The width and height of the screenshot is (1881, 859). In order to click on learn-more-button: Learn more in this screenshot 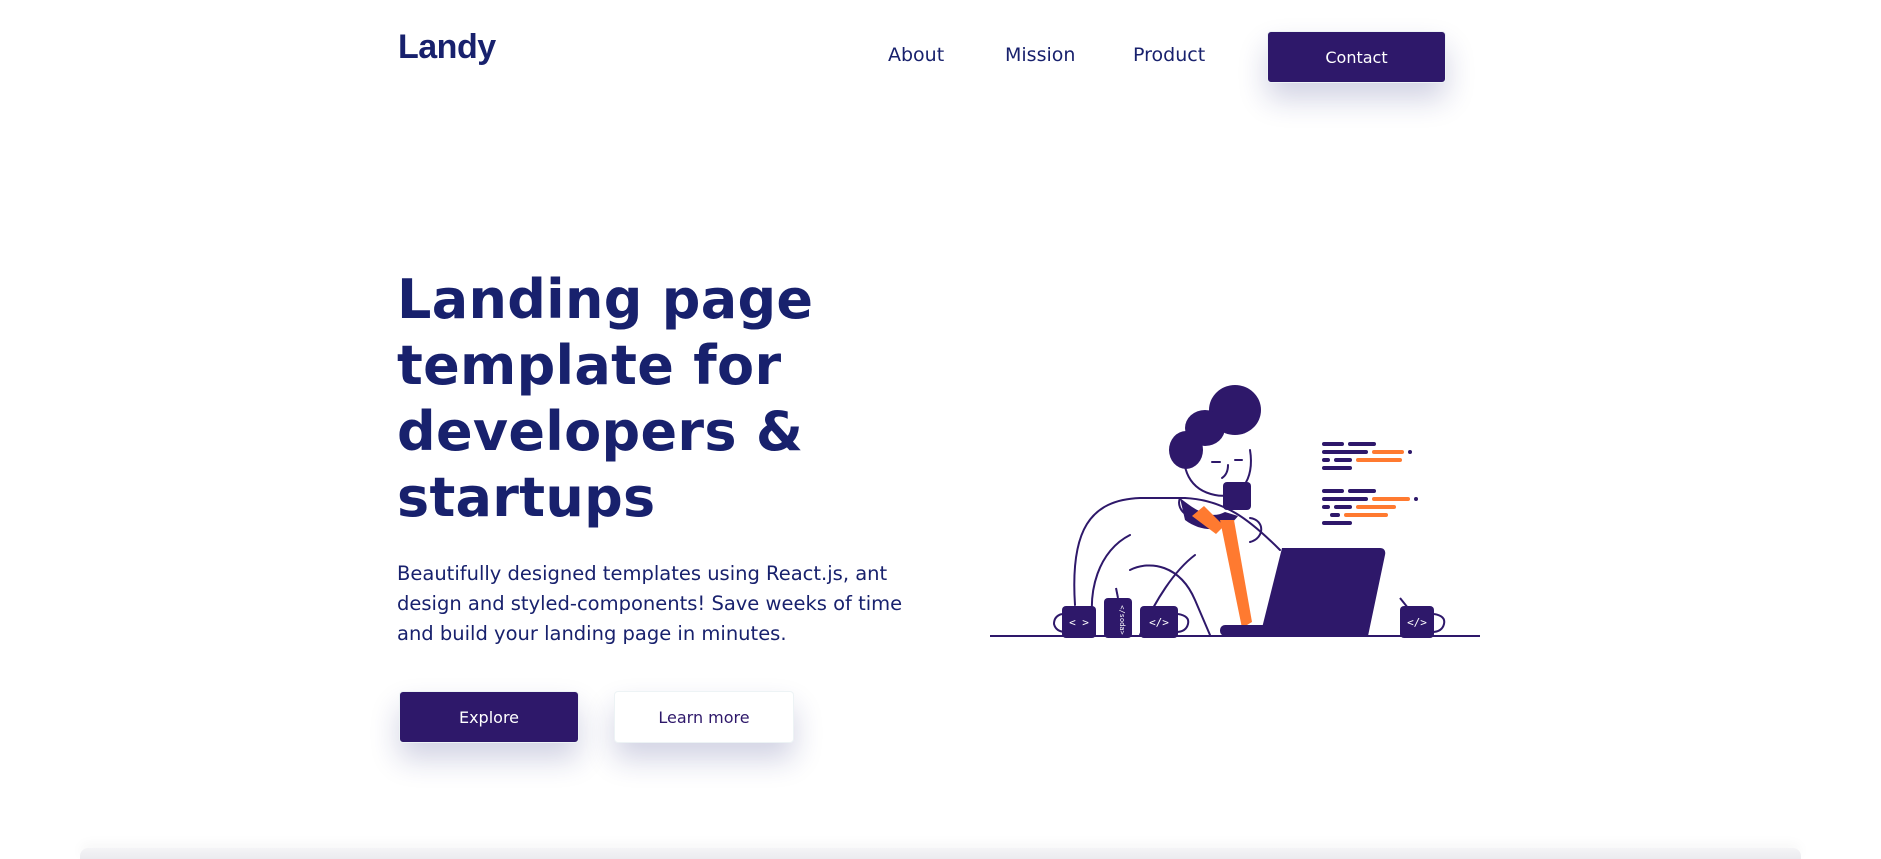, I will do `click(704, 717)`.